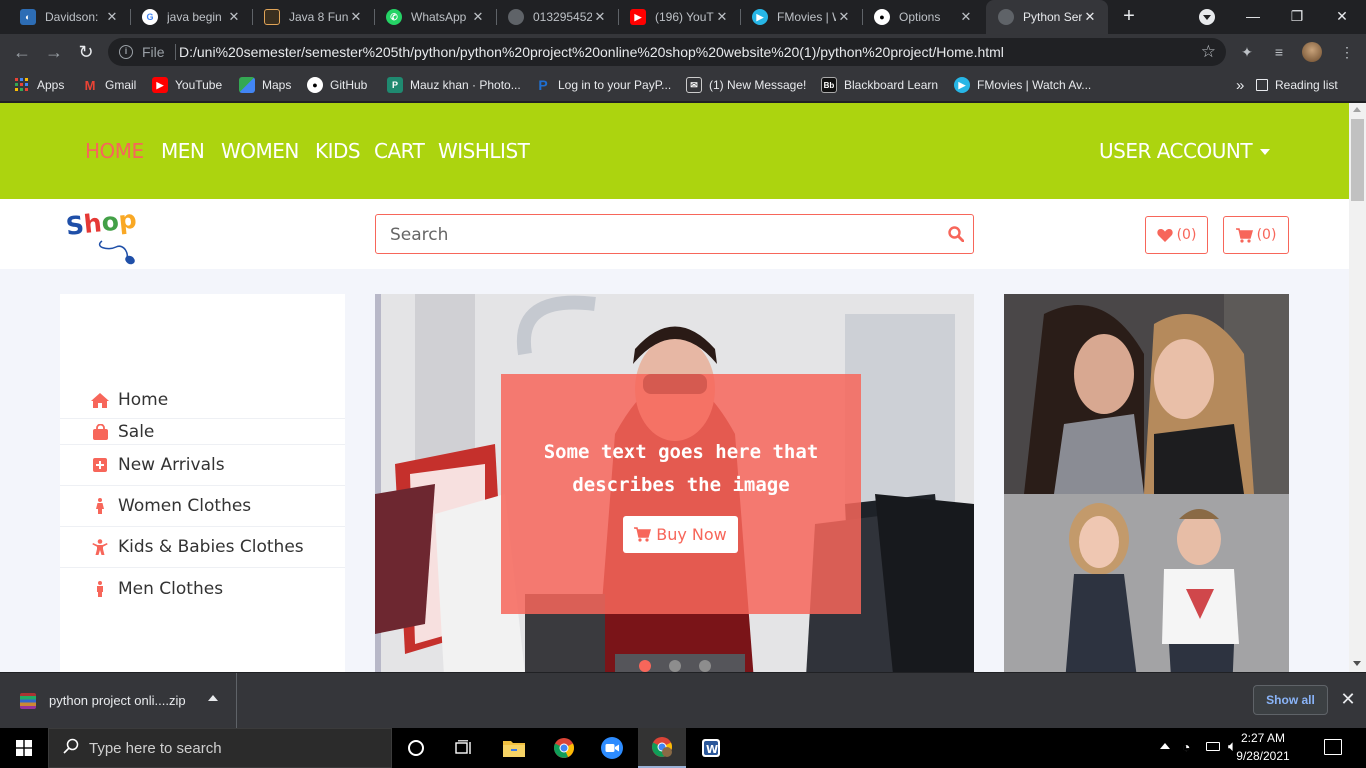 This screenshot has height=768, width=1366. I want to click on promo-kids-image, so click(1146, 583).